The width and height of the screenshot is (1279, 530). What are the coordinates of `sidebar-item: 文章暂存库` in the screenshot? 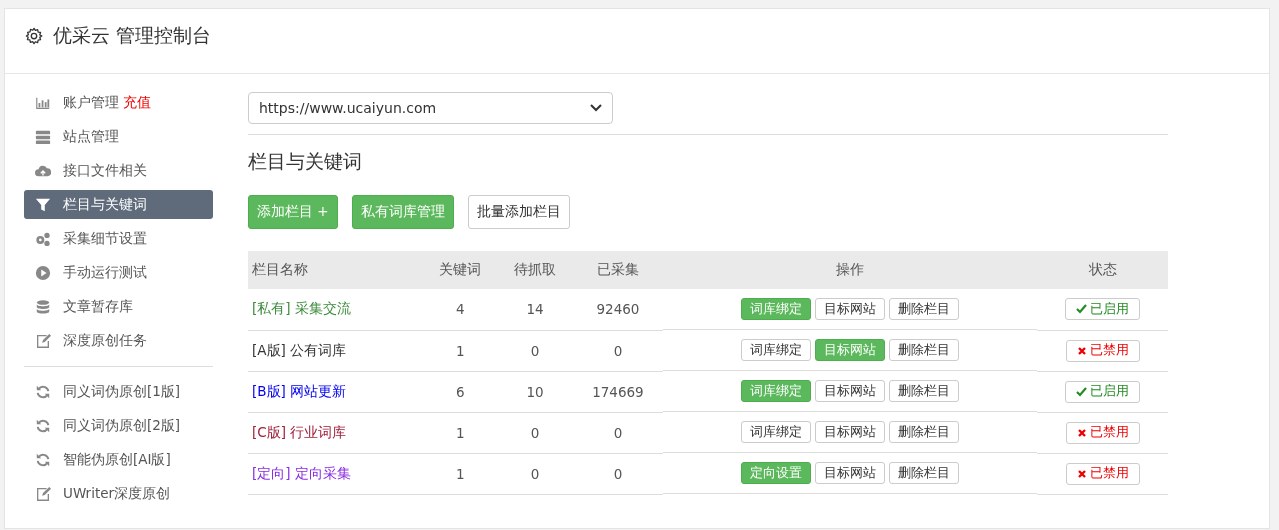 It's located at (118, 306).